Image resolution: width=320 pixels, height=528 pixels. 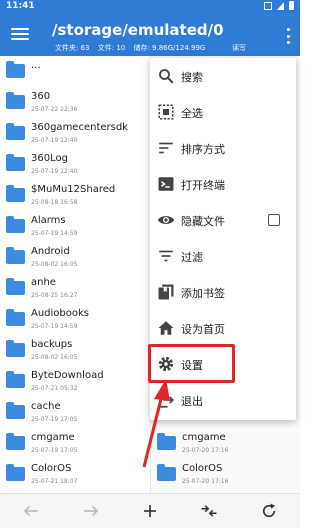 What do you see at coordinates (54, 295) in the screenshot?
I see `file-date: 25-08-25 16:27` at bounding box center [54, 295].